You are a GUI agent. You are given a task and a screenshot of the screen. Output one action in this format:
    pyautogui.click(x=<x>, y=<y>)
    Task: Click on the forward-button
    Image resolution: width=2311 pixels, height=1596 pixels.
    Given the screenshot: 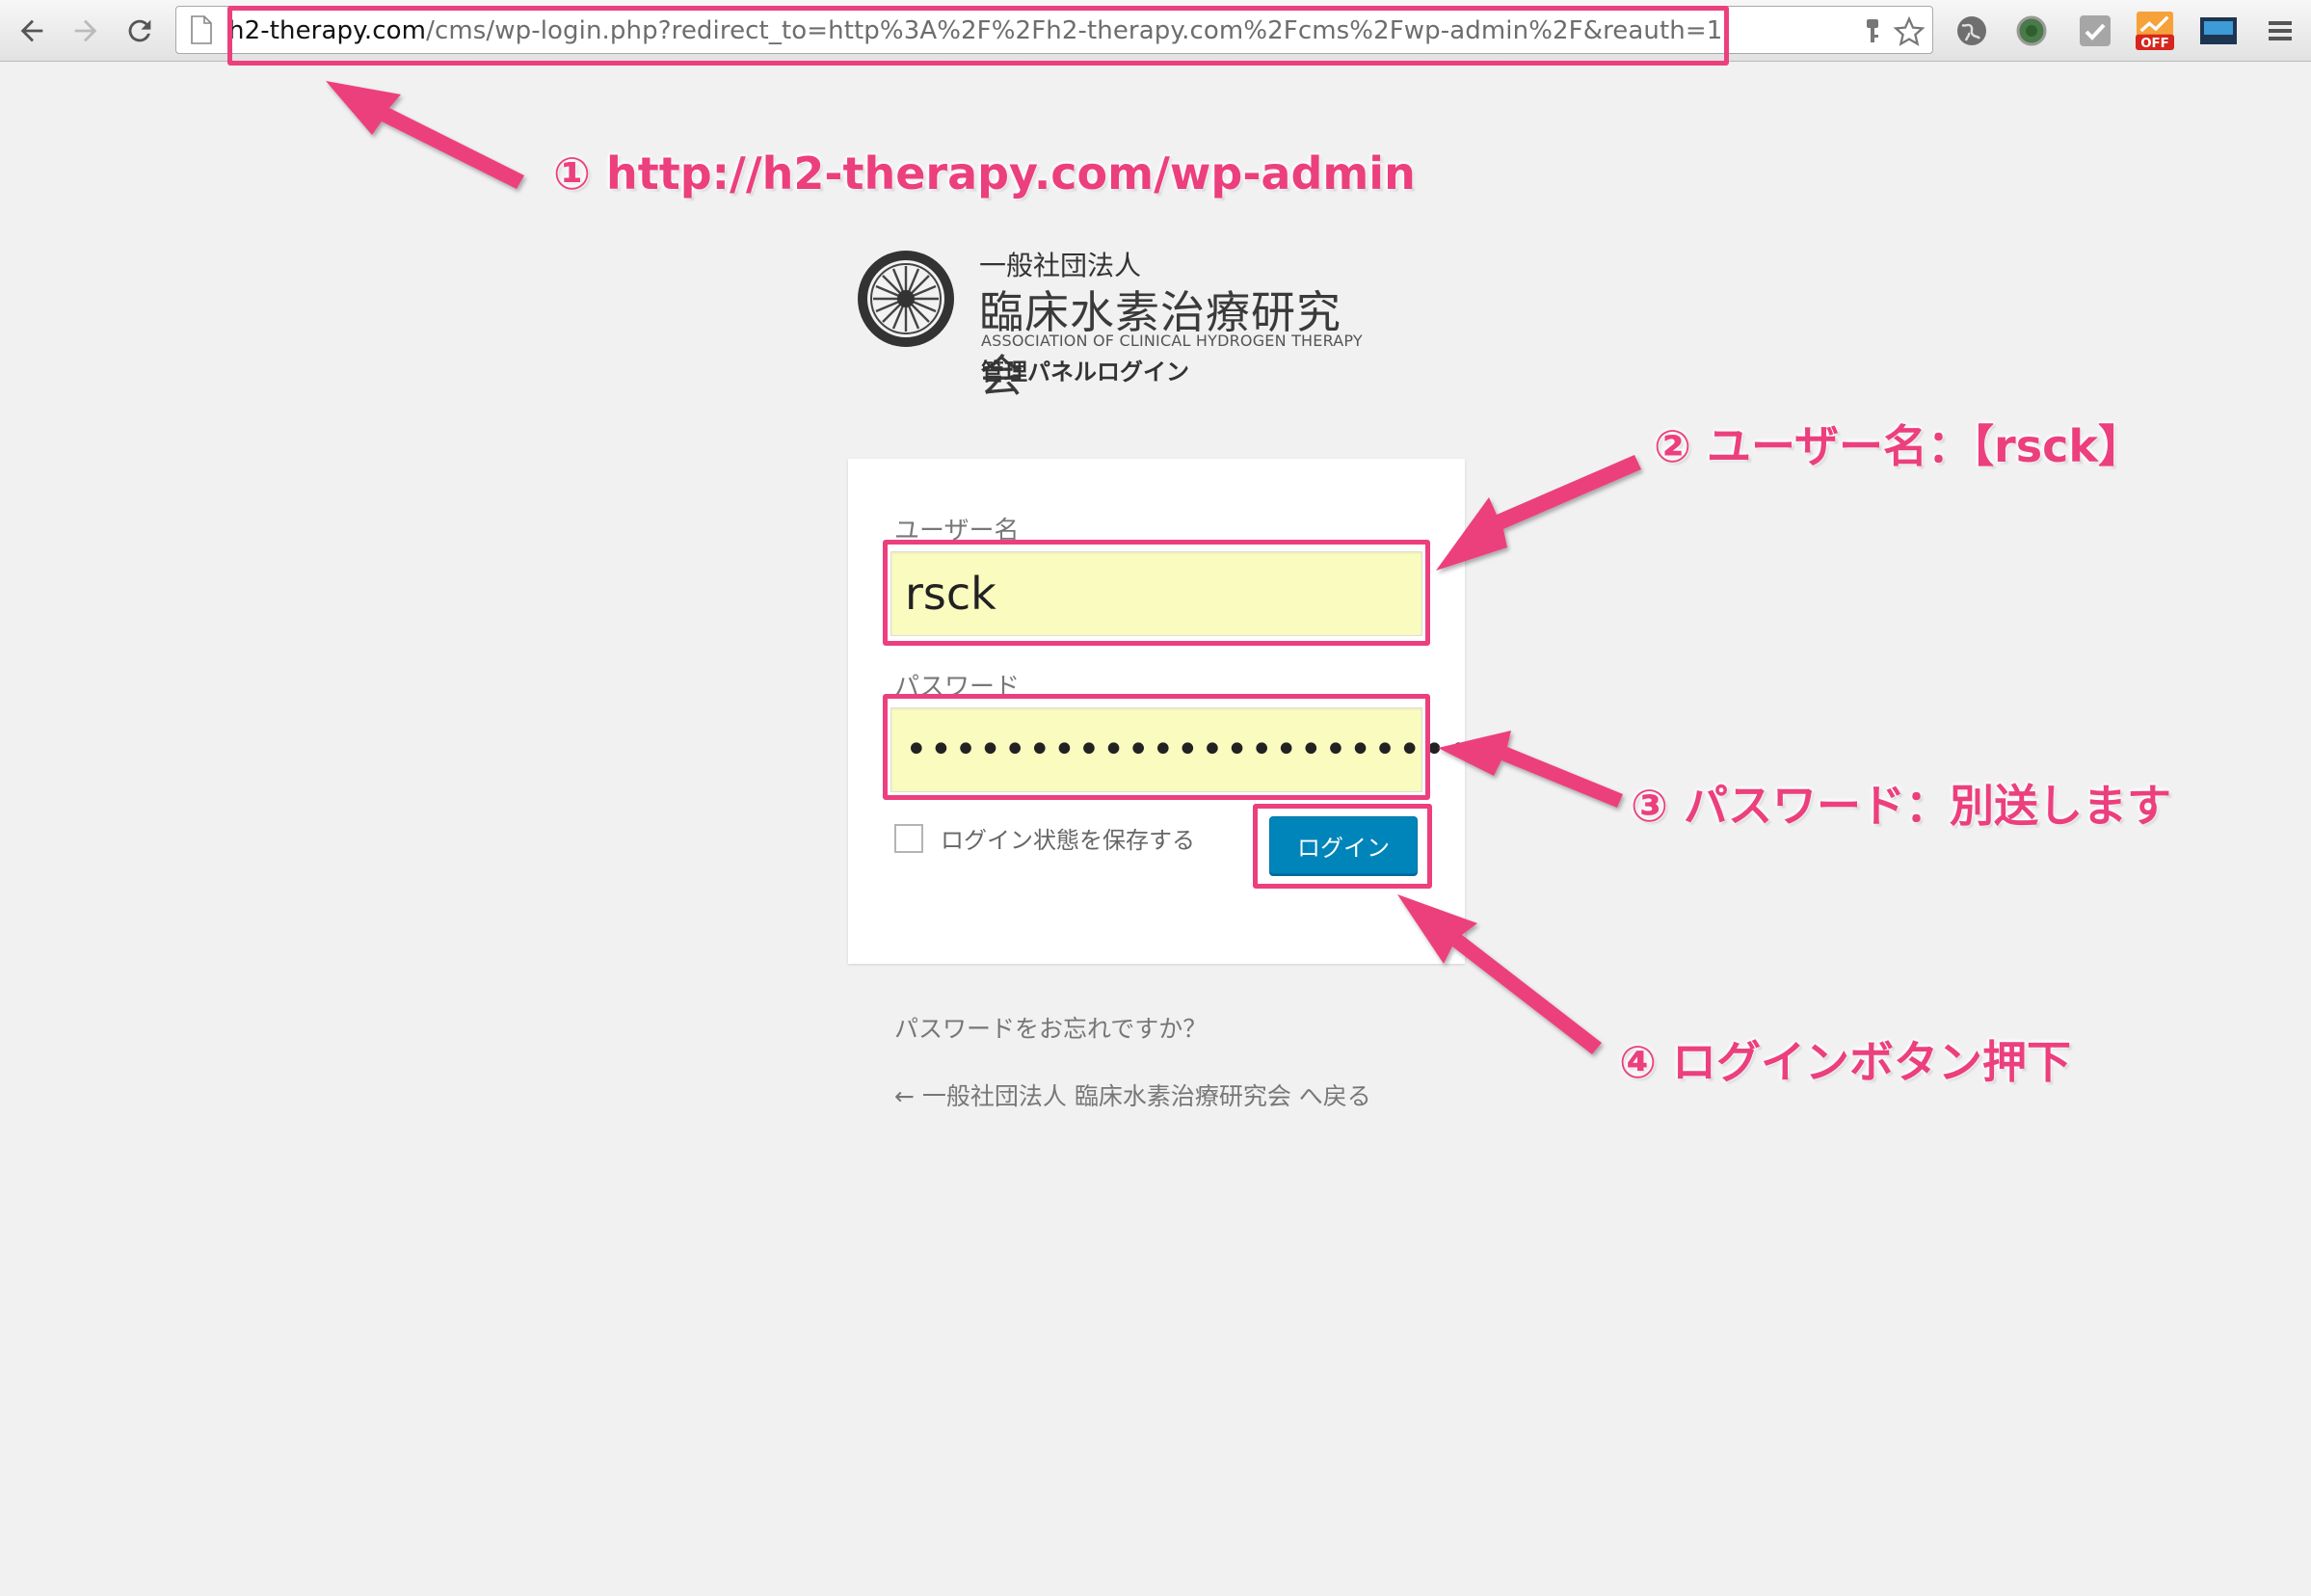 What is the action you would take?
    pyautogui.click(x=86, y=31)
    